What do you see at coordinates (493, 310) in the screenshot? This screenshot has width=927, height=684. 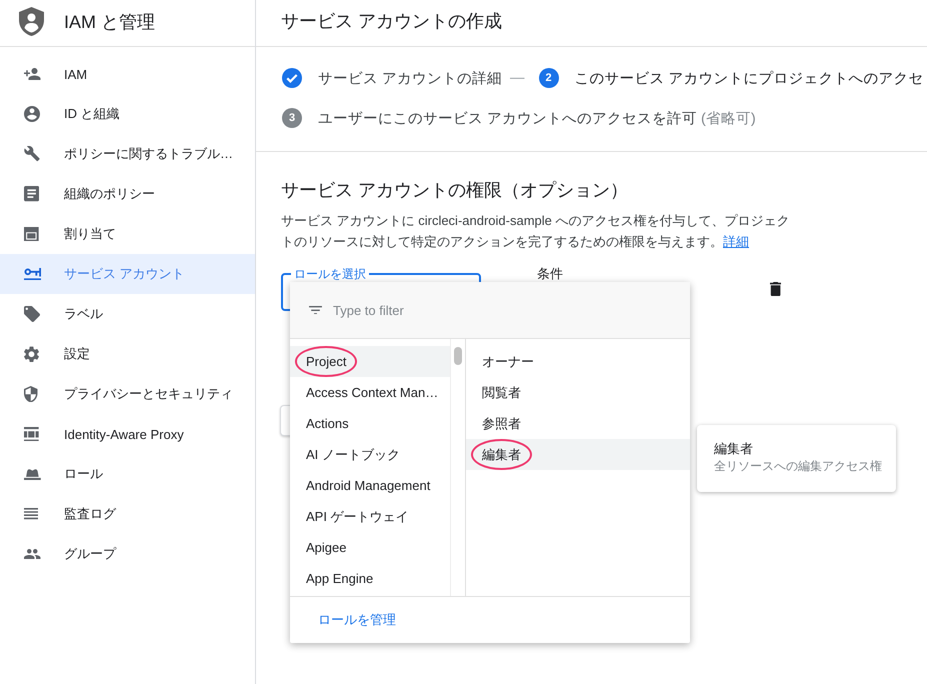 I see `filter-input: Type to filter` at bounding box center [493, 310].